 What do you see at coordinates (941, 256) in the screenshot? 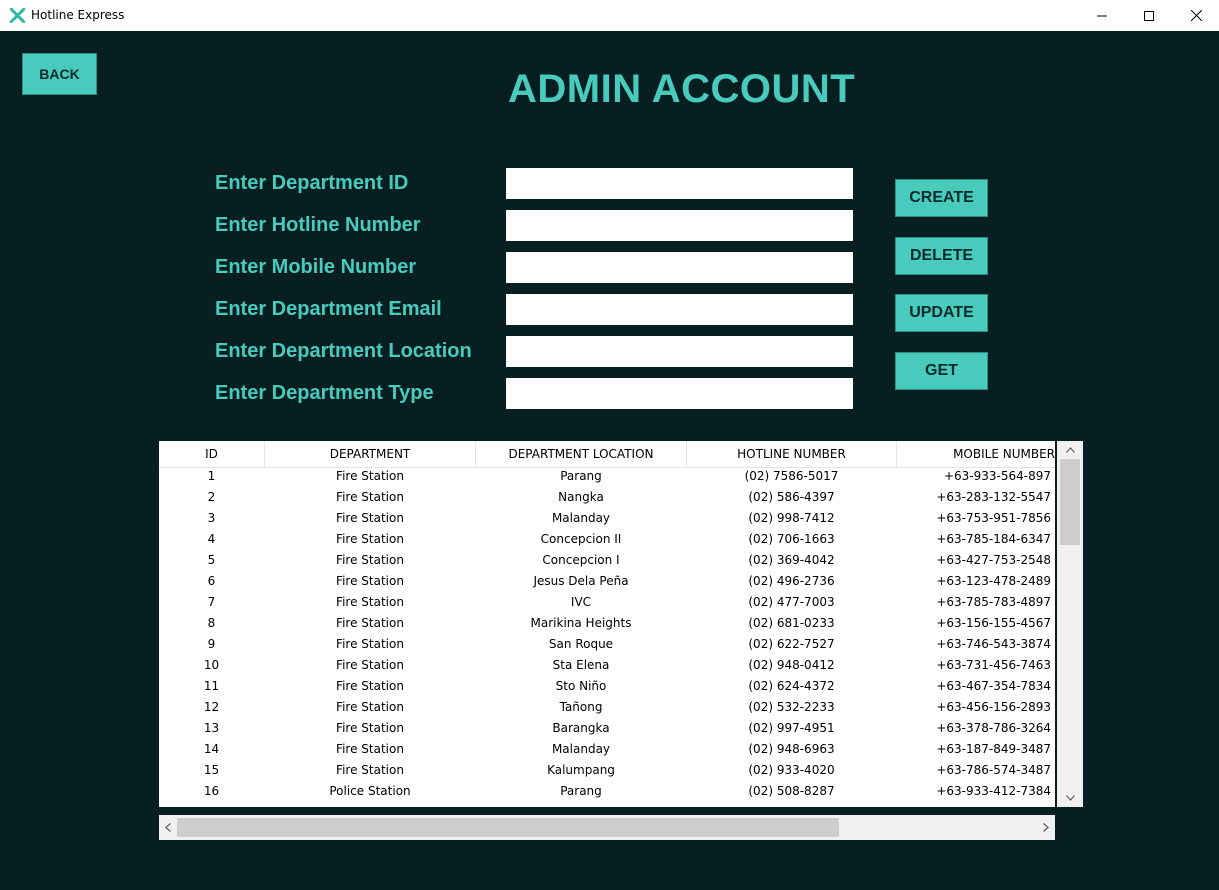
I see `delete-button: DELETE` at bounding box center [941, 256].